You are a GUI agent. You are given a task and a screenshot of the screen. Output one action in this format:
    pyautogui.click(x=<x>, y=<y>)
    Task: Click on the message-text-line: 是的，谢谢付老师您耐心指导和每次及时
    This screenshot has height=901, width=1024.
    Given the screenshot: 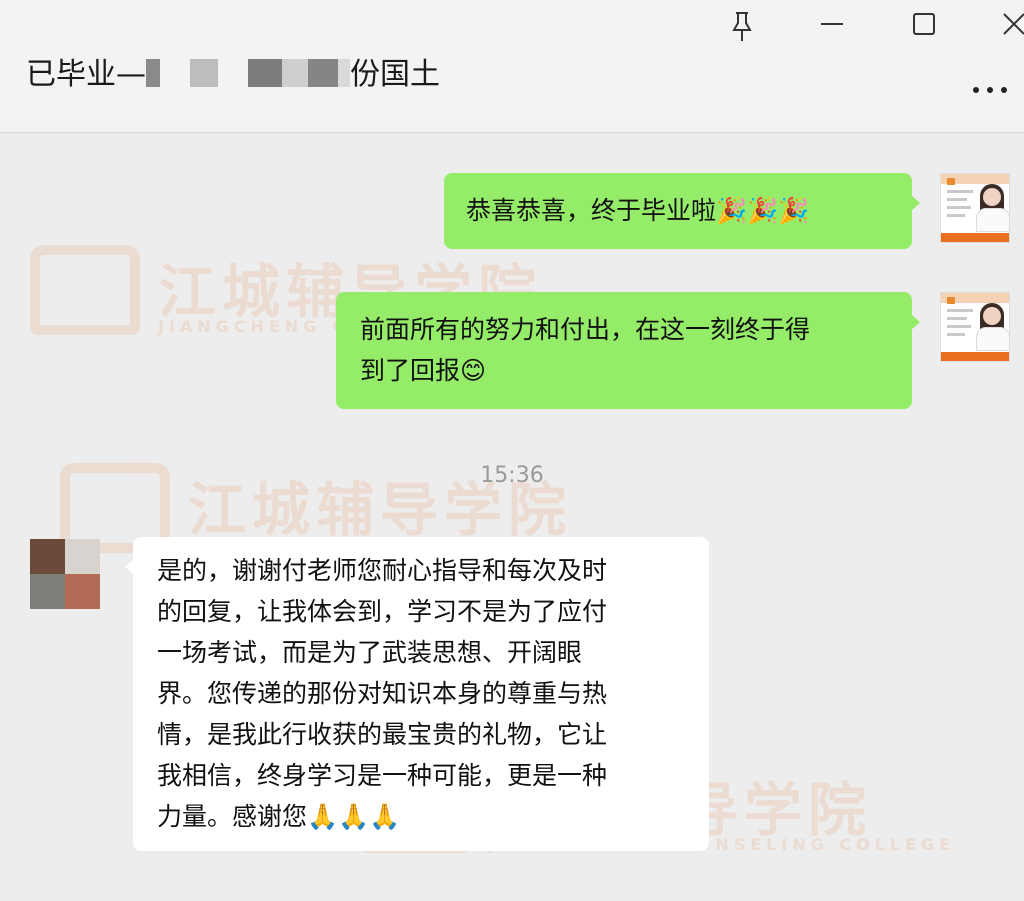 What is the action you would take?
    pyautogui.click(x=382, y=570)
    